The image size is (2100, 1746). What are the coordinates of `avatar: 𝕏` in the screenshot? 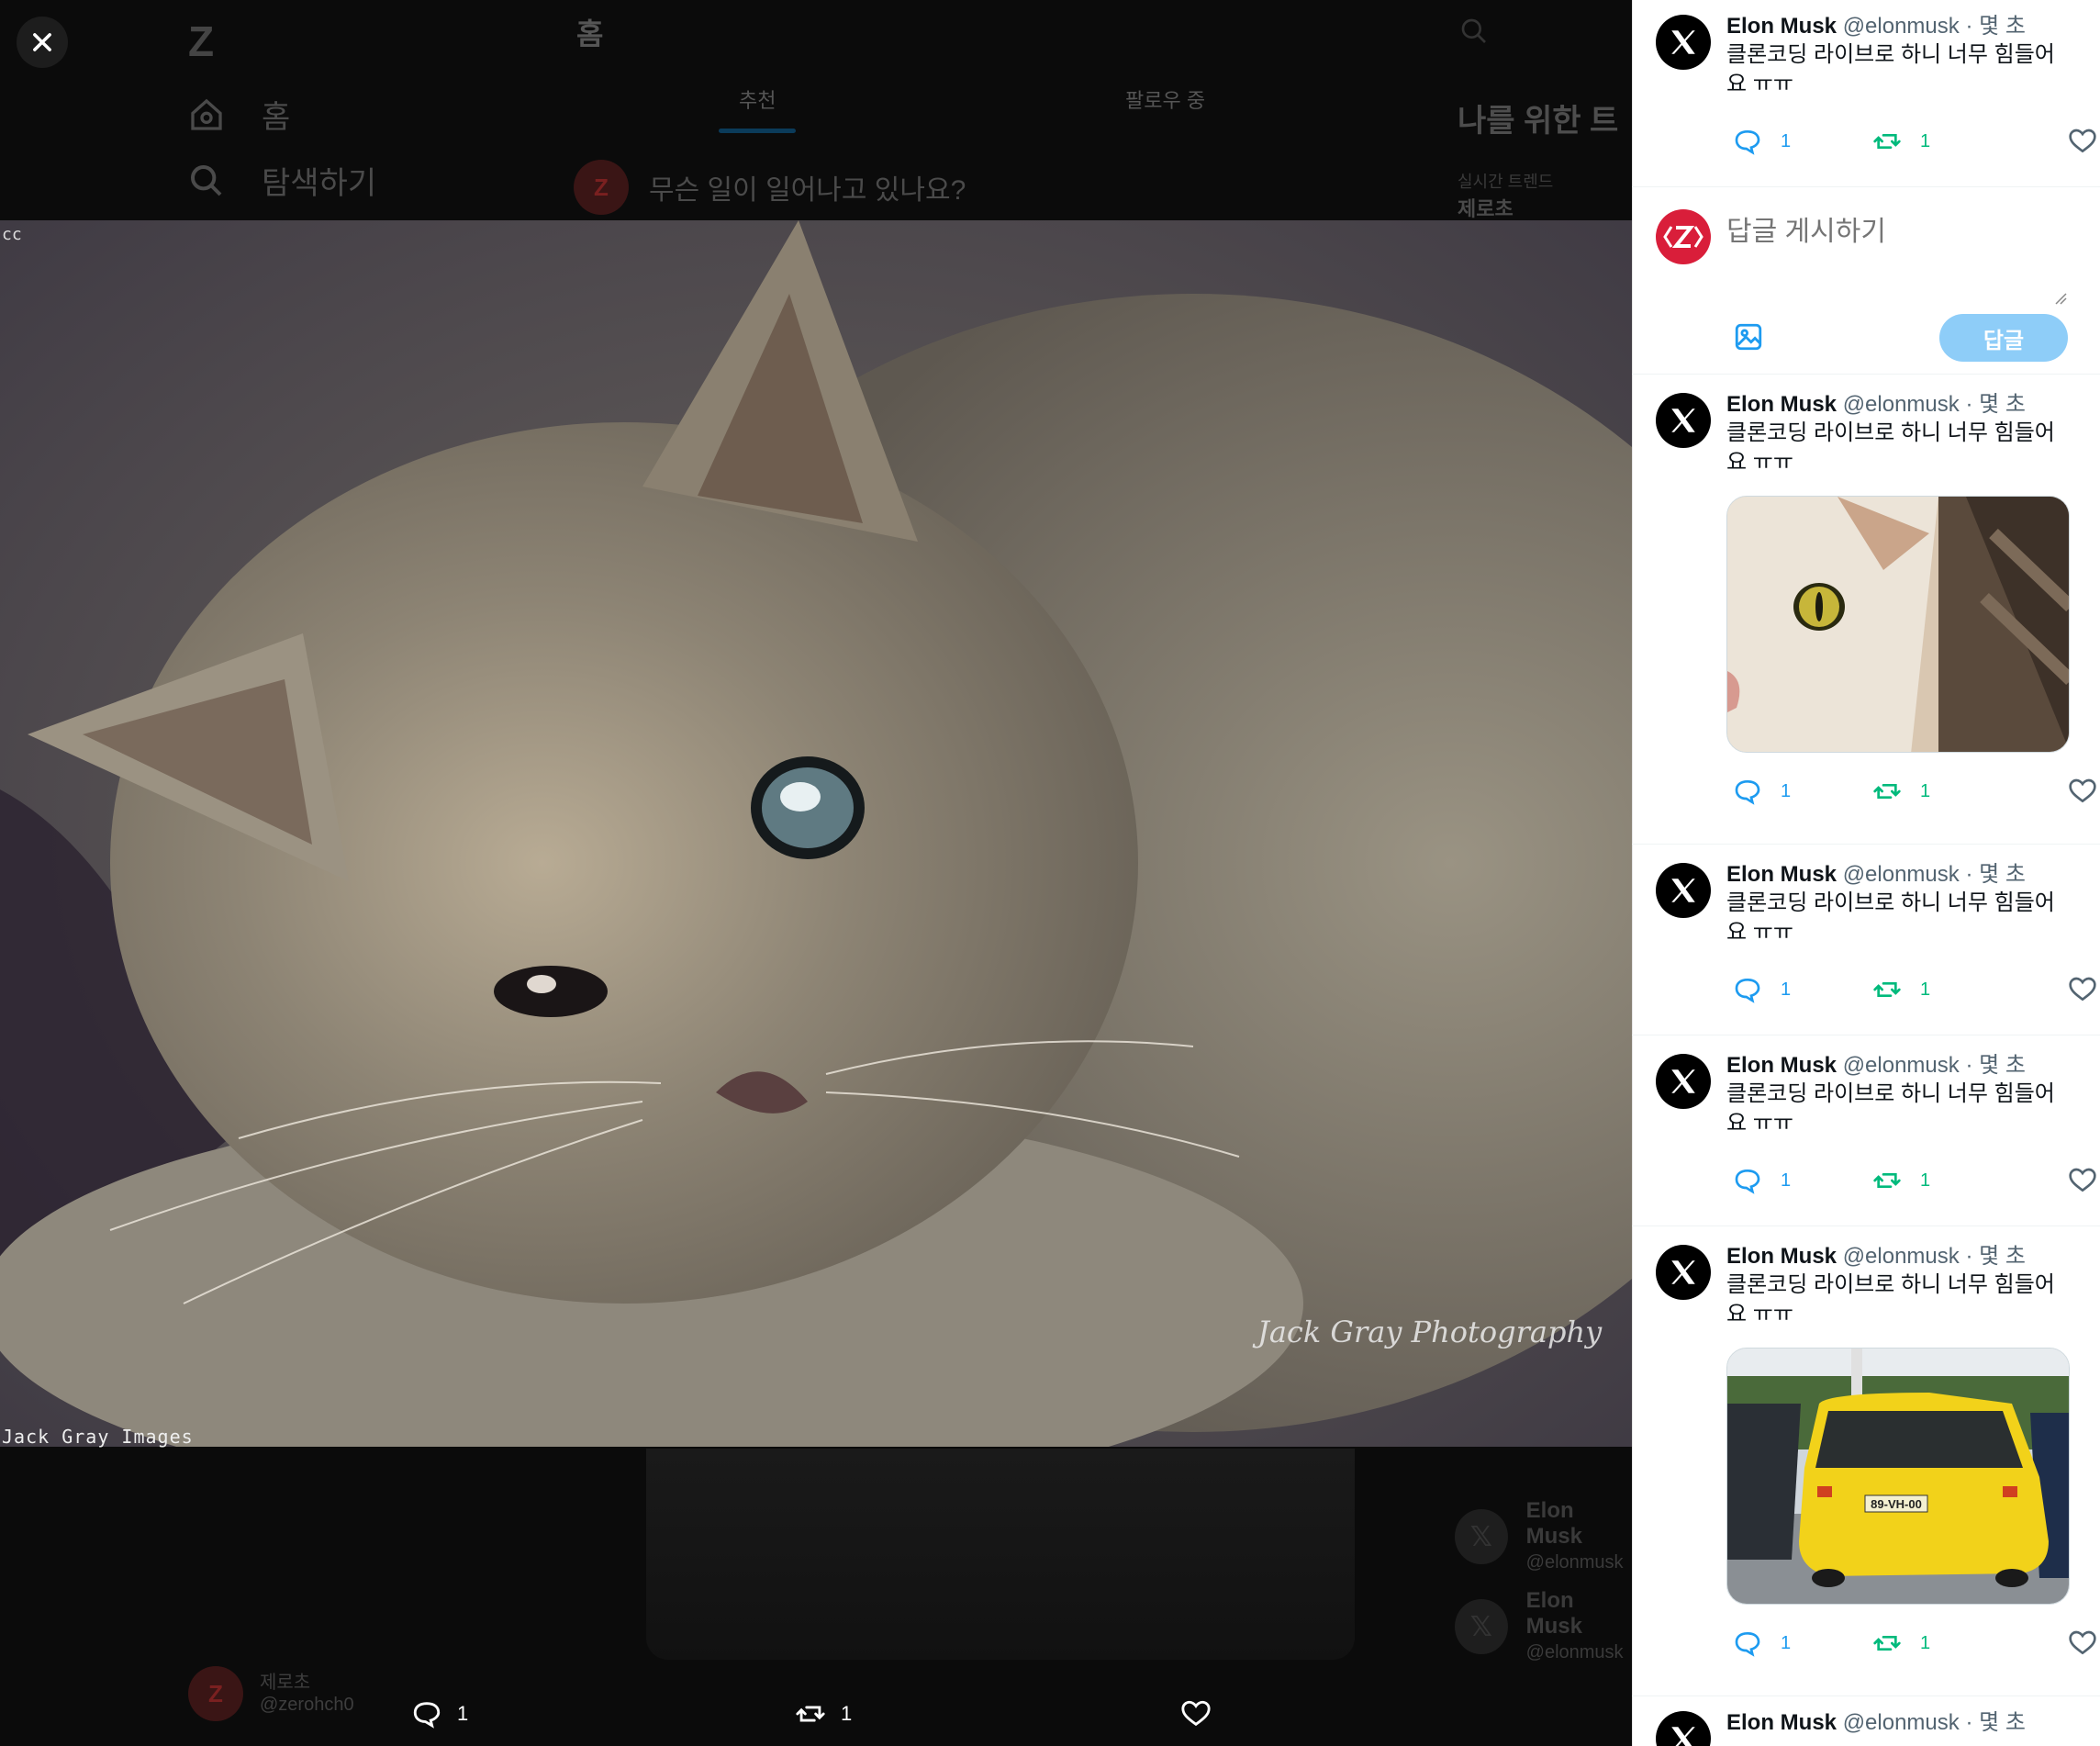 It's located at (1481, 1536).